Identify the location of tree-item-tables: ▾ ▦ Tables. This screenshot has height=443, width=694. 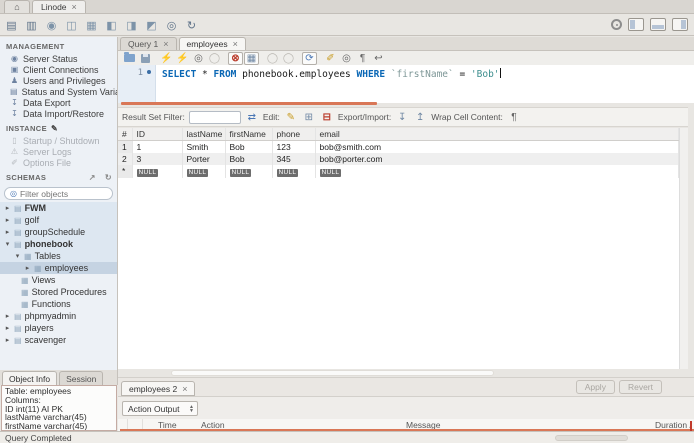
(58, 256).